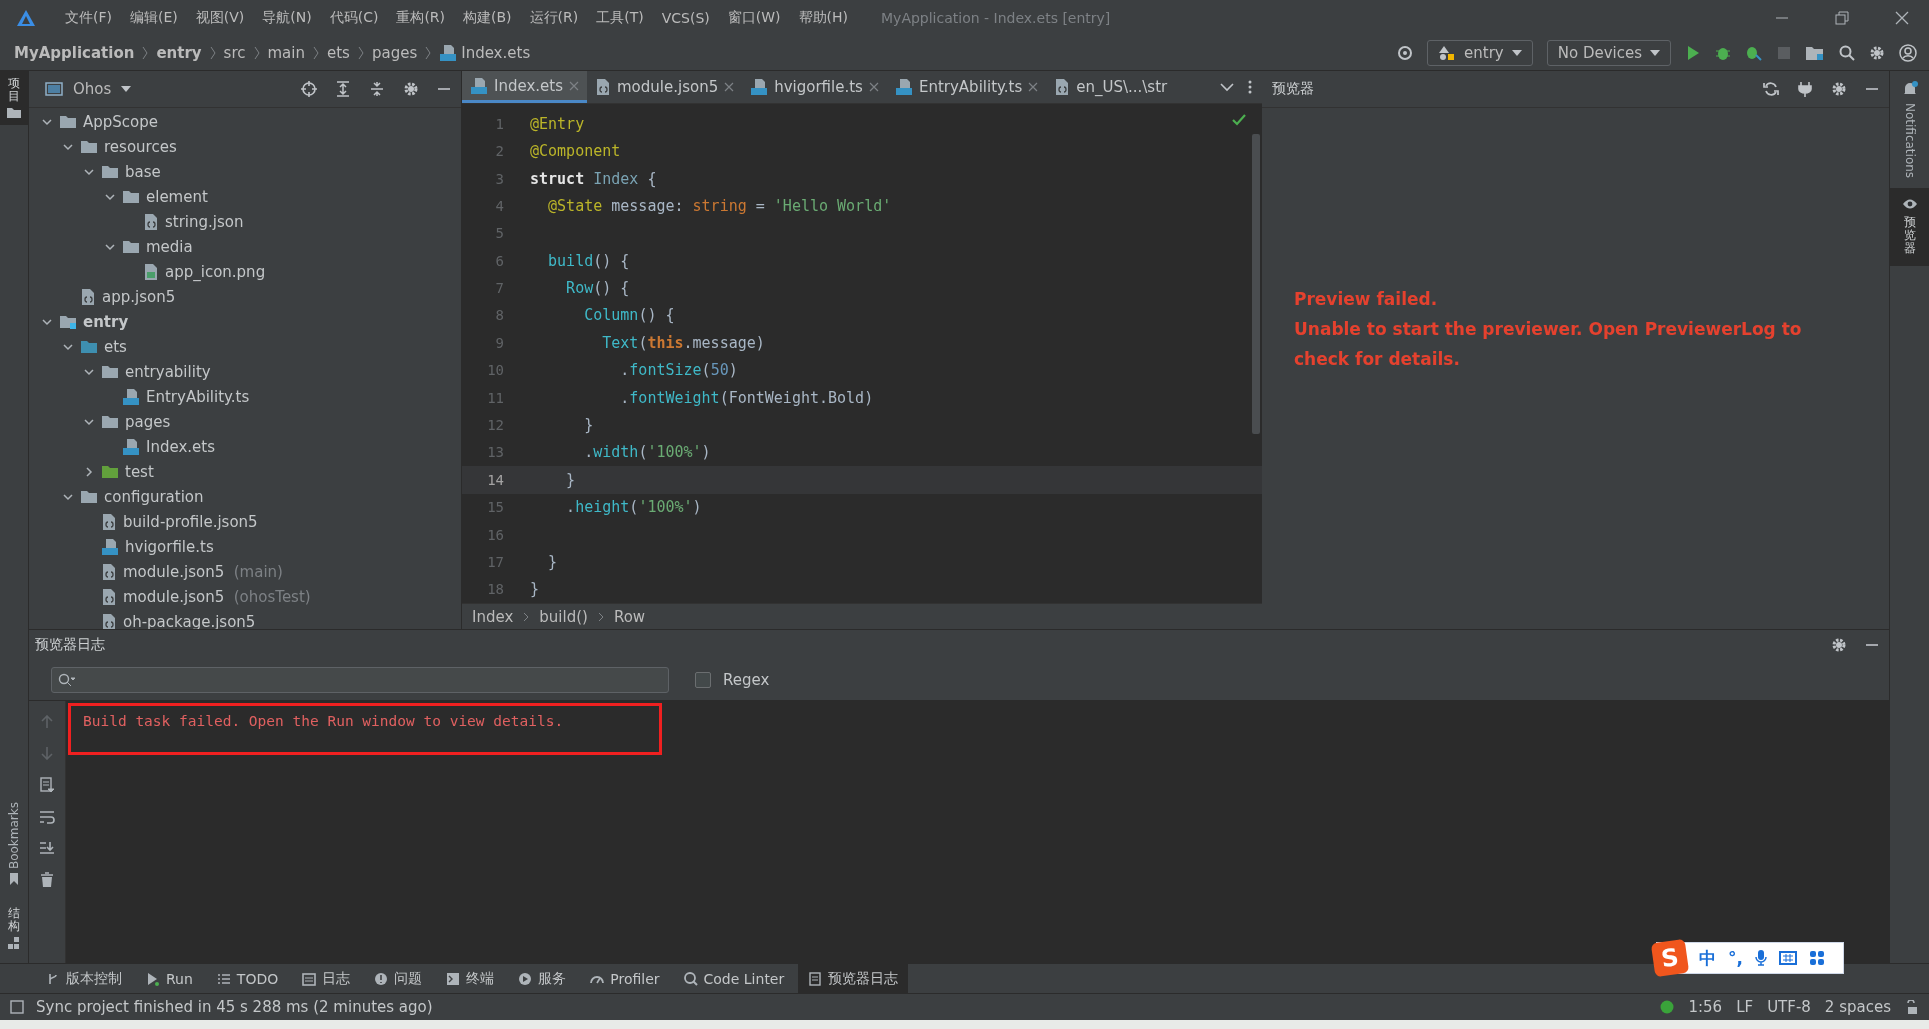 This screenshot has width=1929, height=1029. I want to click on more-icon, so click(1250, 87).